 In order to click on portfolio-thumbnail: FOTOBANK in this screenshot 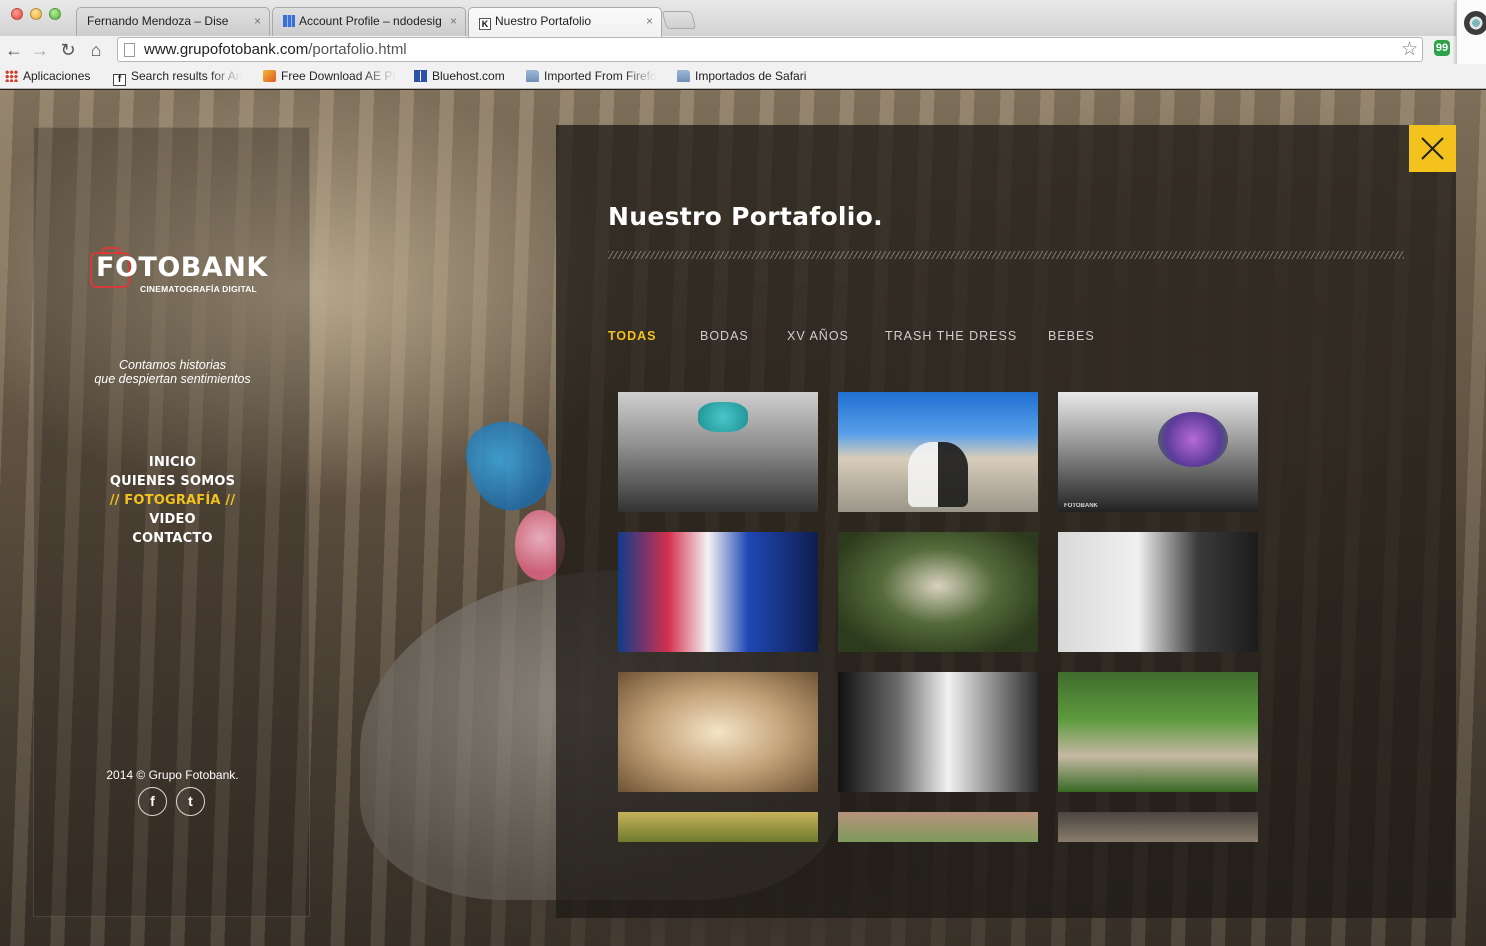, I will do `click(1158, 452)`.